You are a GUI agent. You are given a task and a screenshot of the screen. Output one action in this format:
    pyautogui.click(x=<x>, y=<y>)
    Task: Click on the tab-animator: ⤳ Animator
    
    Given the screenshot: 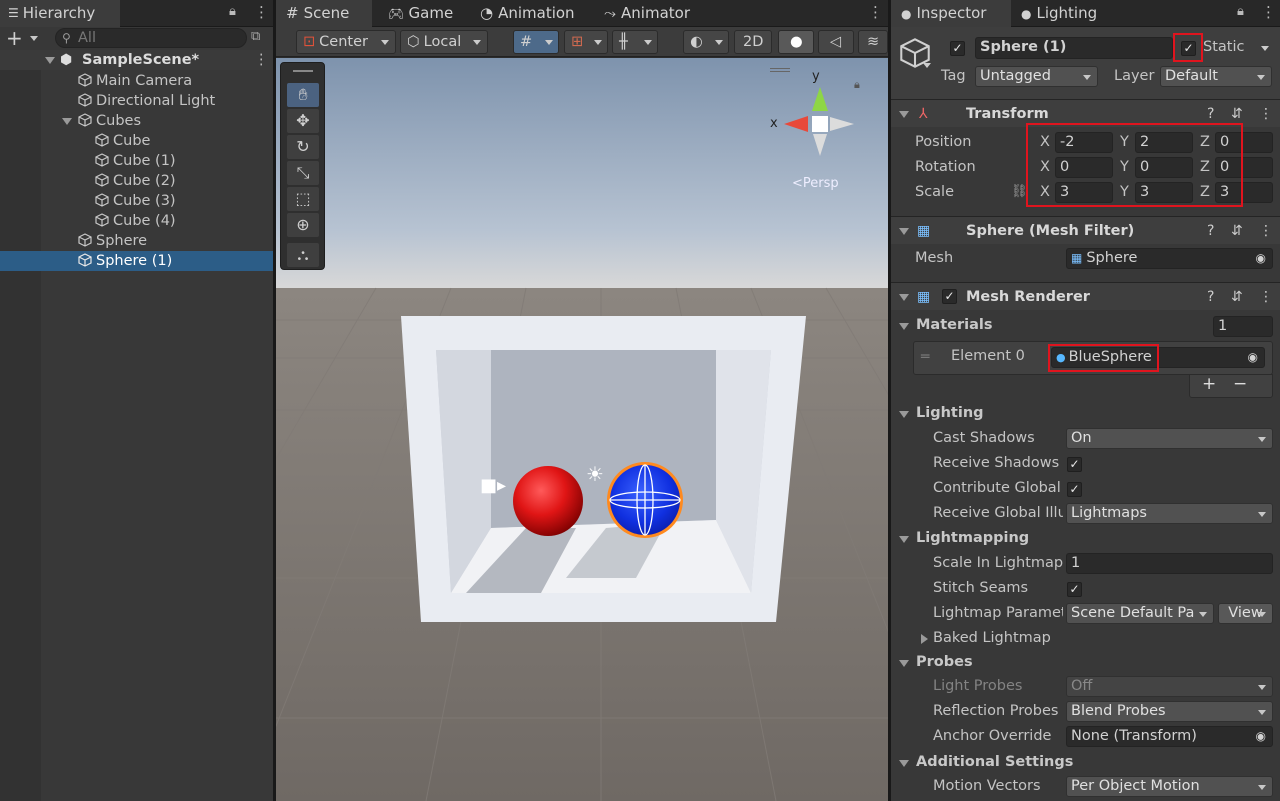 What is the action you would take?
    pyautogui.click(x=651, y=13)
    